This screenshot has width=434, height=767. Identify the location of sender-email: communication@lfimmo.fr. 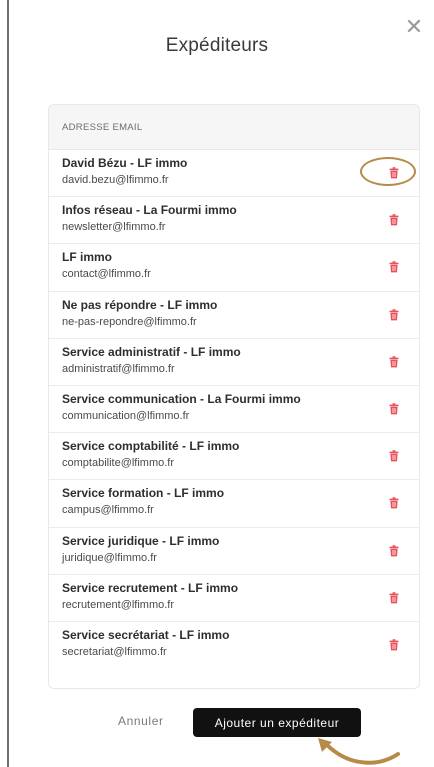
(126, 415).